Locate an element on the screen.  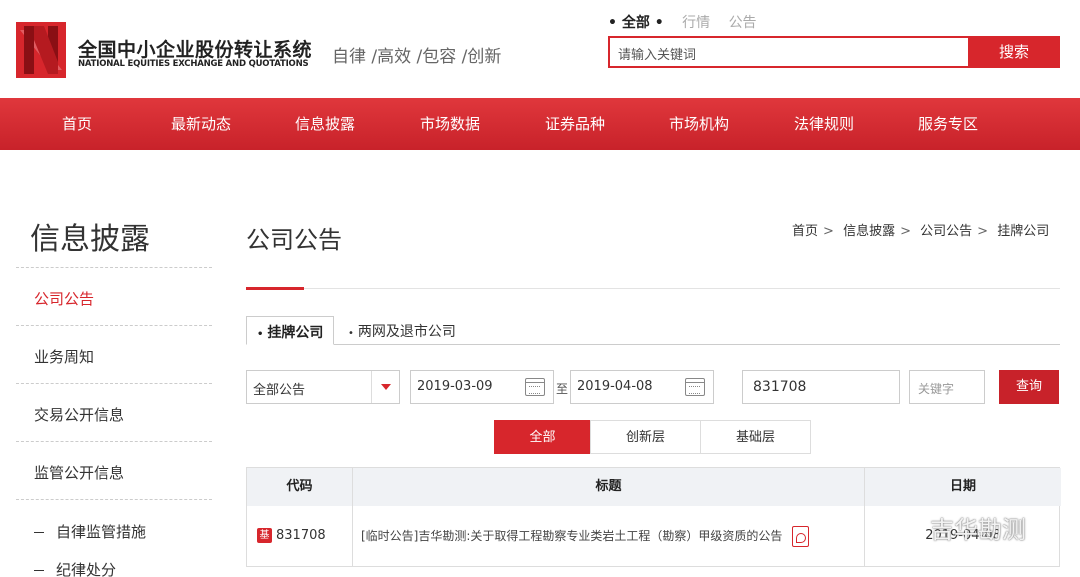
segment-innovation: 创新层 is located at coordinates (645, 437).